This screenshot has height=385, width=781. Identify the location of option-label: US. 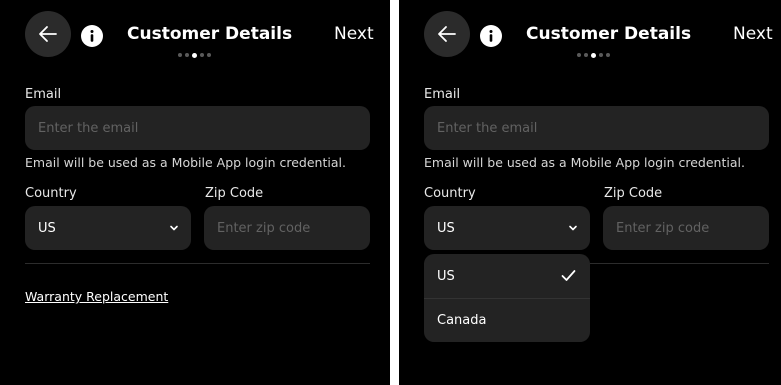
(446, 276).